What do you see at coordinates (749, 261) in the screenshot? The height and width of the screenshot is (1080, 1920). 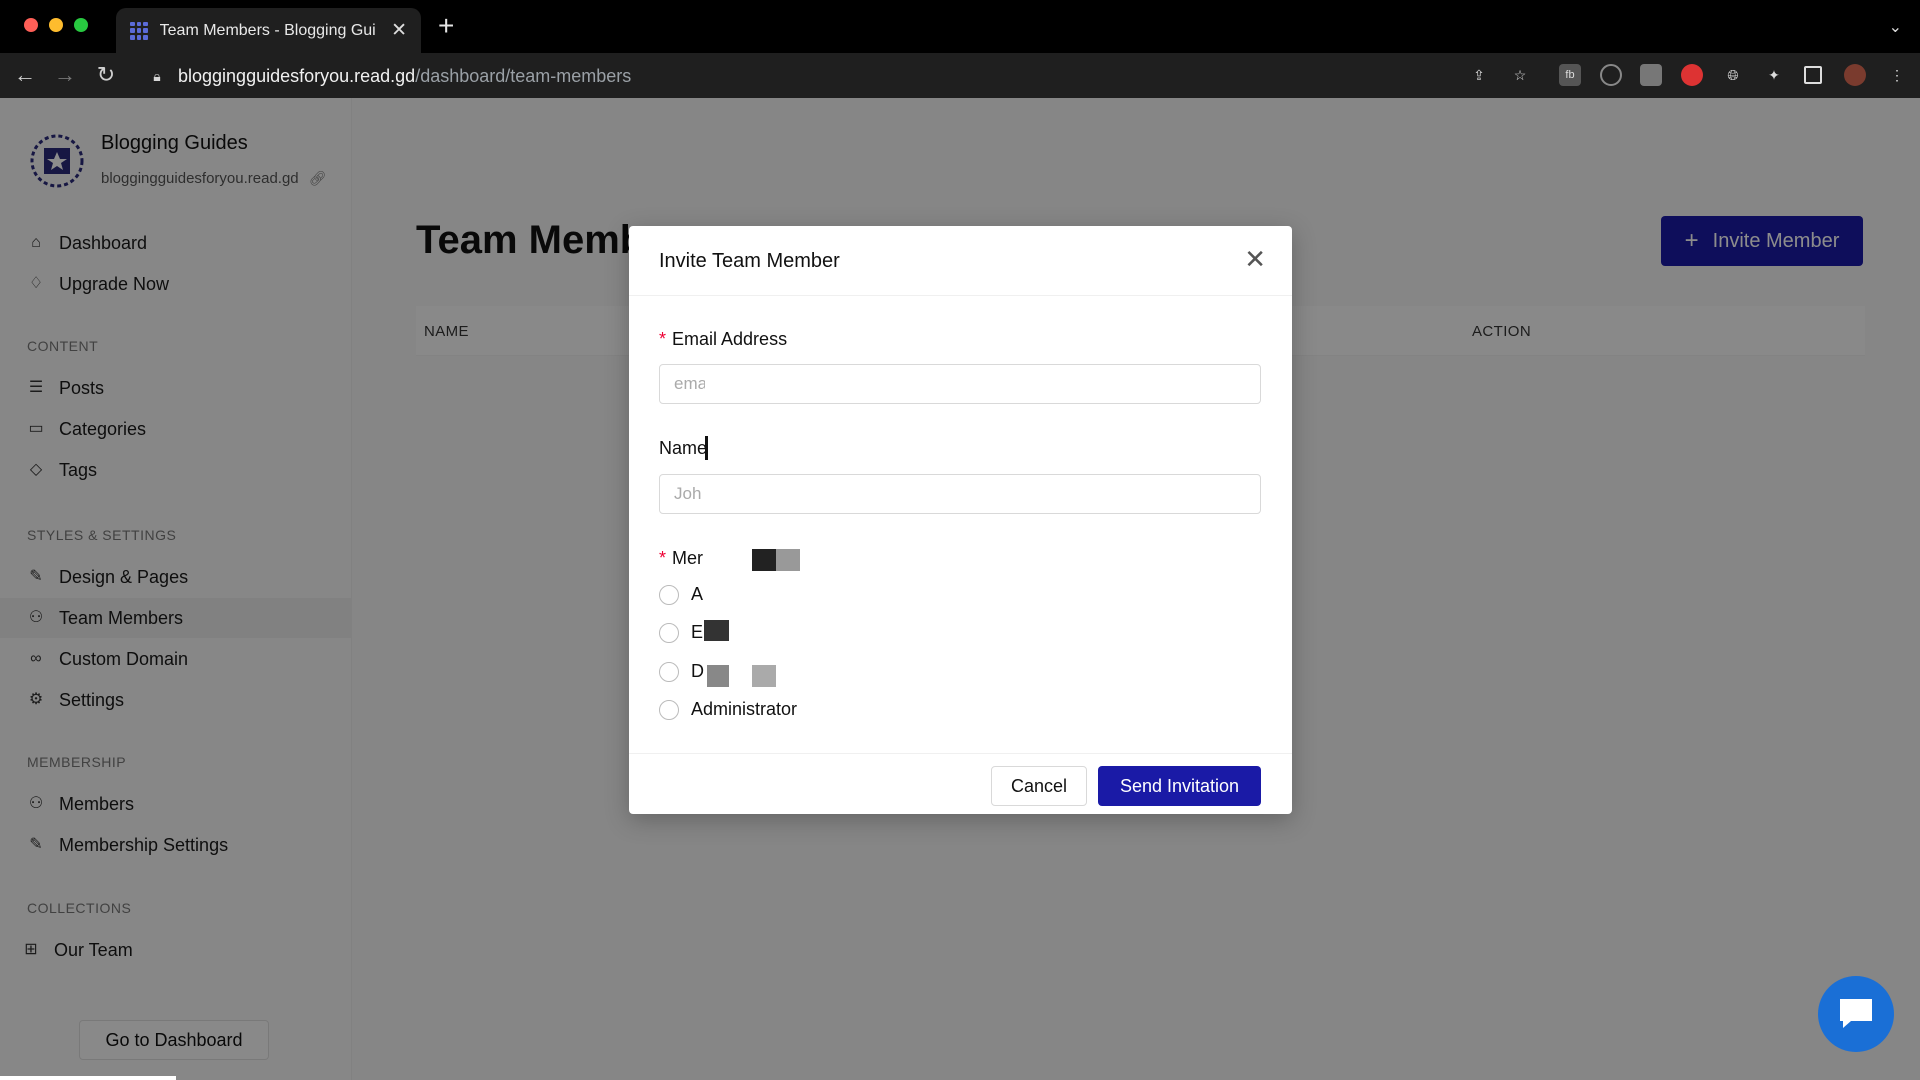 I see `modal-title: Invite Team Member` at bounding box center [749, 261].